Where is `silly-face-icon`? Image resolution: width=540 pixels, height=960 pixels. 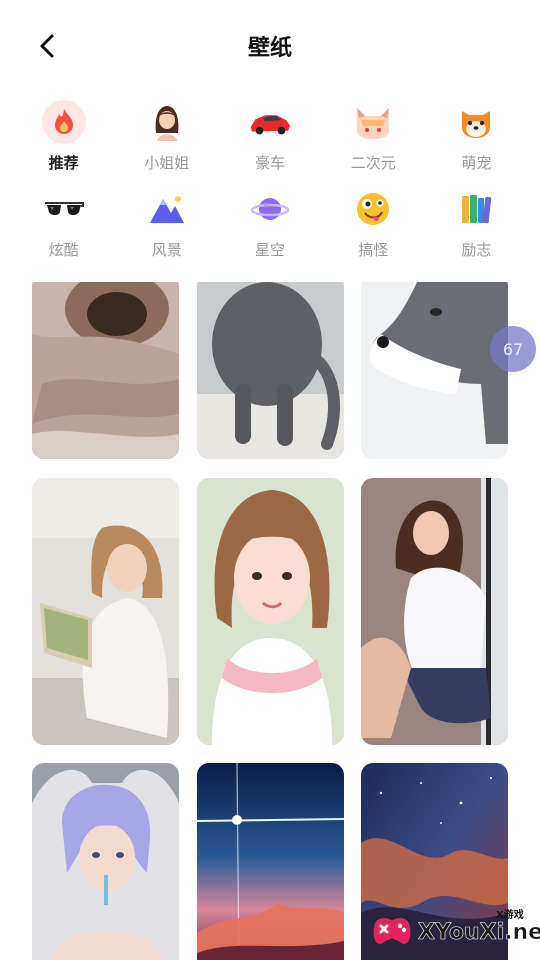
silly-face-icon is located at coordinates (373, 209).